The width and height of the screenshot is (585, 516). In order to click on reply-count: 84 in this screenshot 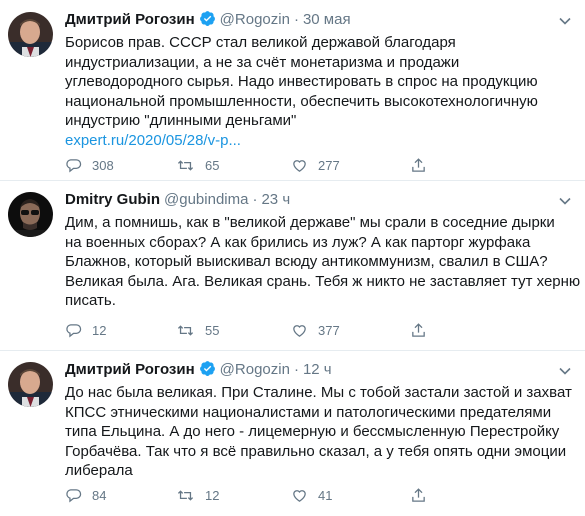, I will do `click(99, 495)`.